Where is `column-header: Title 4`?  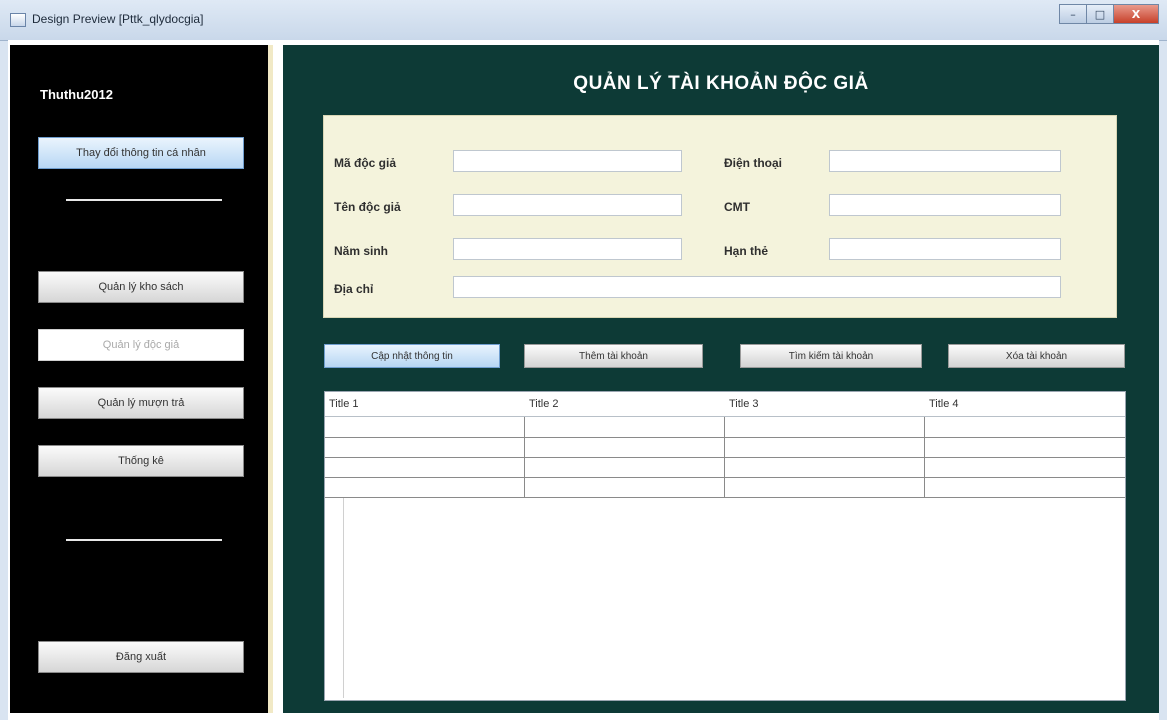 column-header: Title 4 is located at coordinates (1025, 404).